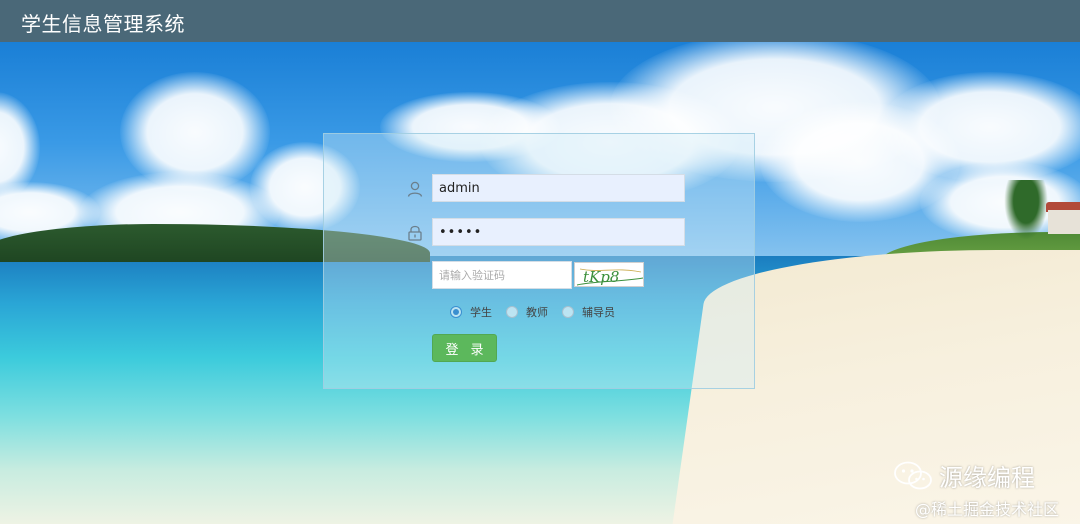  I want to click on username-input, so click(558, 188).